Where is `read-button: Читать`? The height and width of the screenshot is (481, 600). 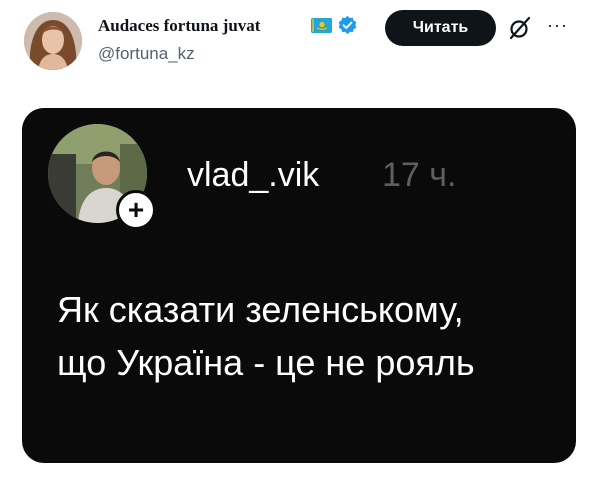 read-button: Читать is located at coordinates (440, 28).